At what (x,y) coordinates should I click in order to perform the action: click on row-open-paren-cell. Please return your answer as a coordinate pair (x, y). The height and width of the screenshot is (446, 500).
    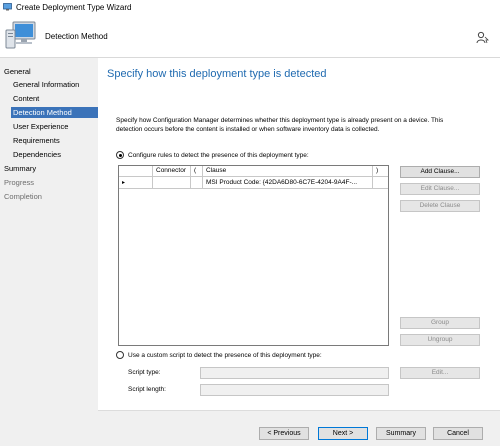
    Looking at the image, I should click on (197, 183).